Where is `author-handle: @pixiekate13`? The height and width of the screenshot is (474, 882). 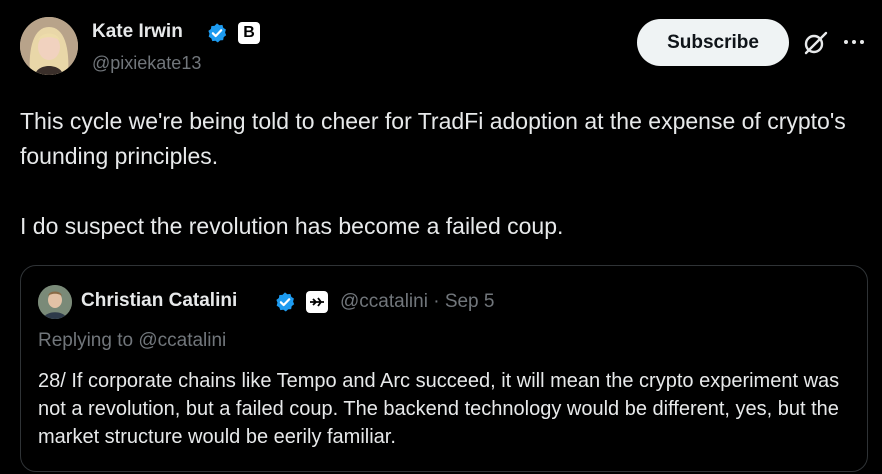 author-handle: @pixiekate13 is located at coordinates (146, 63).